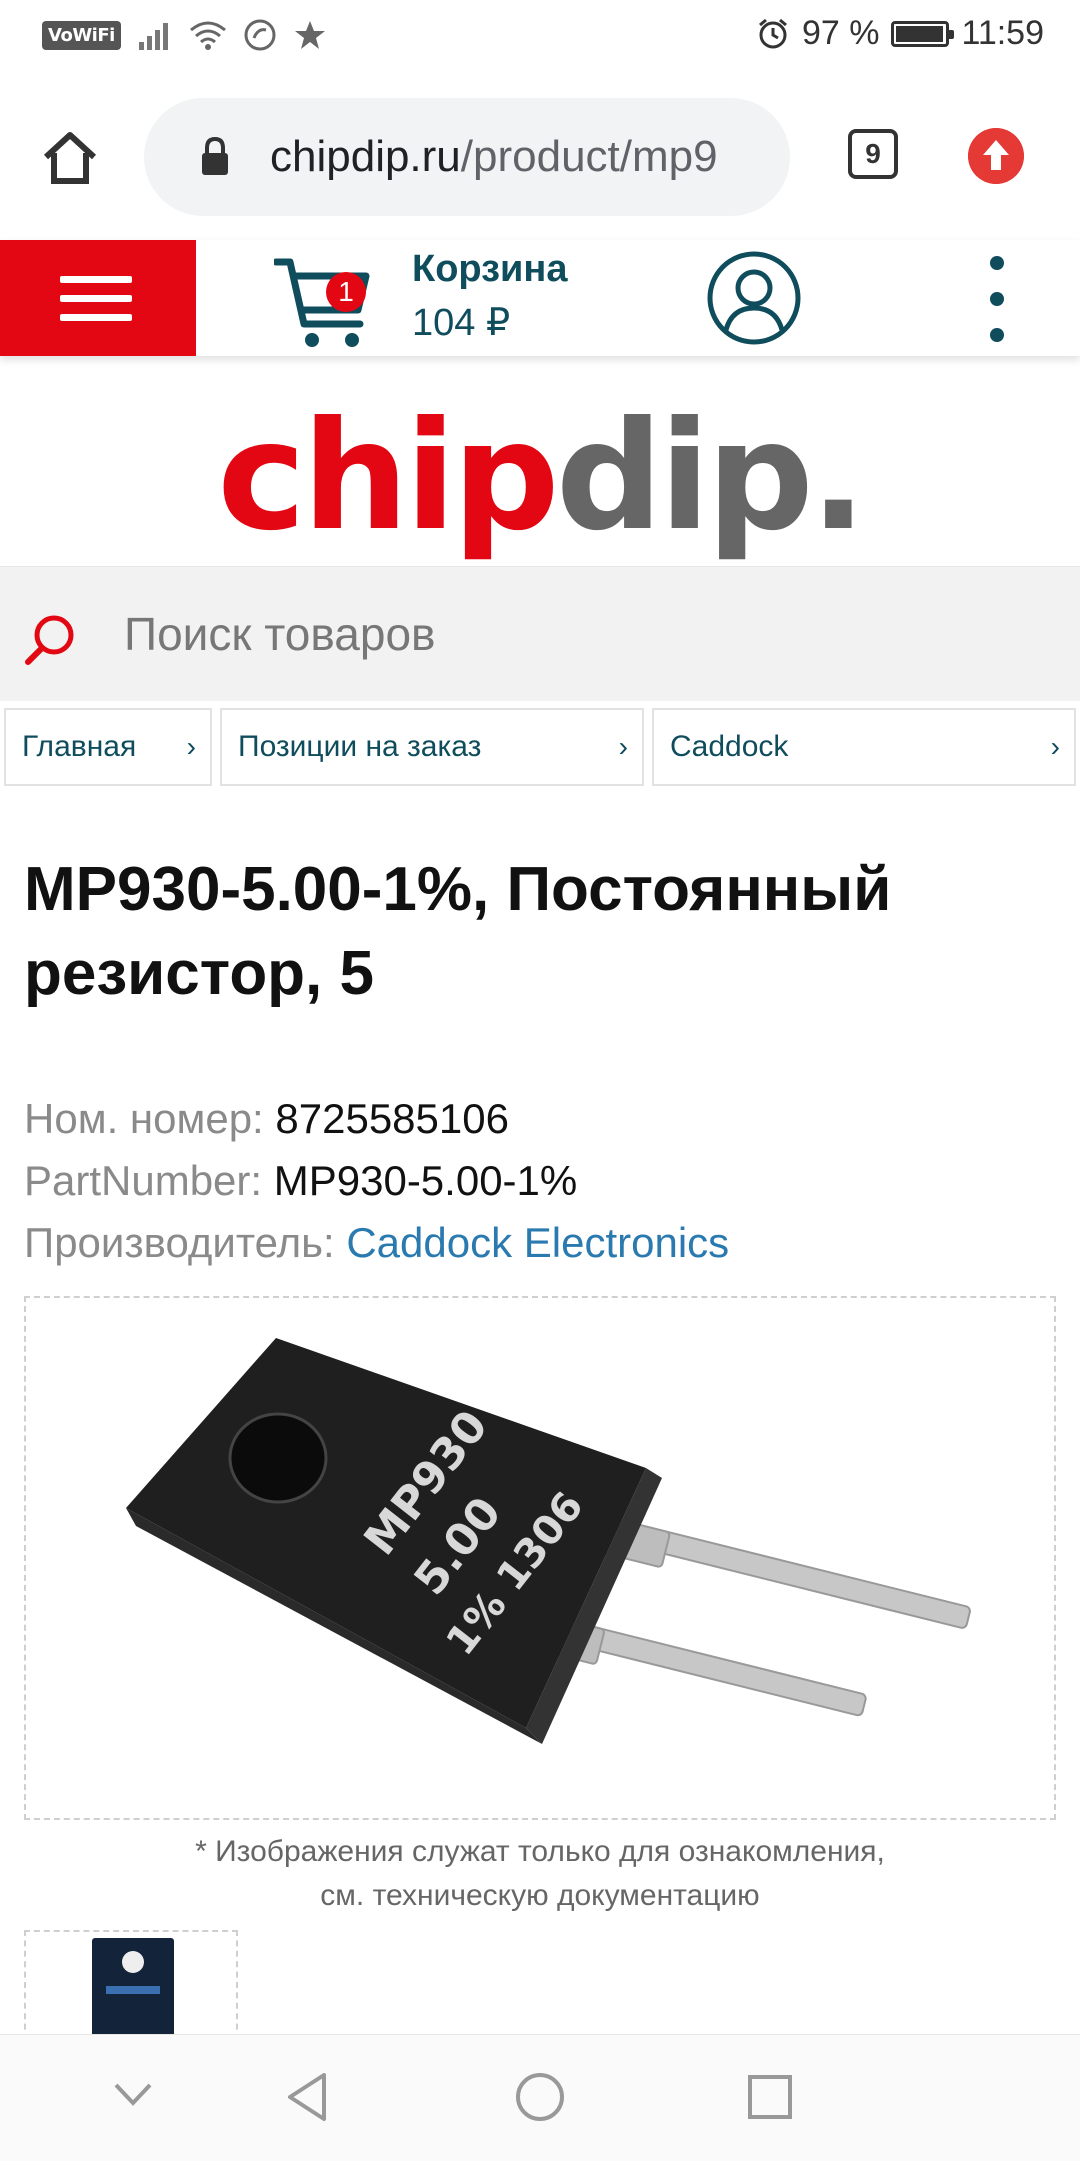 This screenshot has height=2161, width=1080. Describe the element at coordinates (458, 931) in the screenshot. I see `product-title: MP930-5.00-1%, Постоянный резистор, 5` at that location.